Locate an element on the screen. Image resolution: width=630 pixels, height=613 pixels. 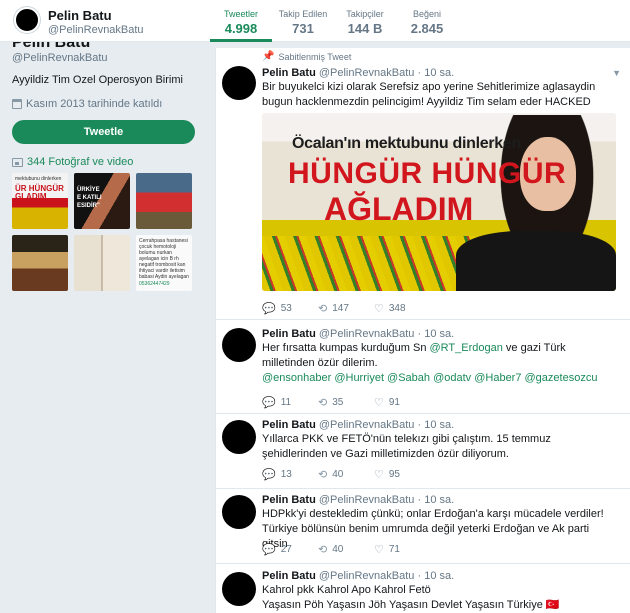
retweet-count: 35 is located at coordinates (338, 402).